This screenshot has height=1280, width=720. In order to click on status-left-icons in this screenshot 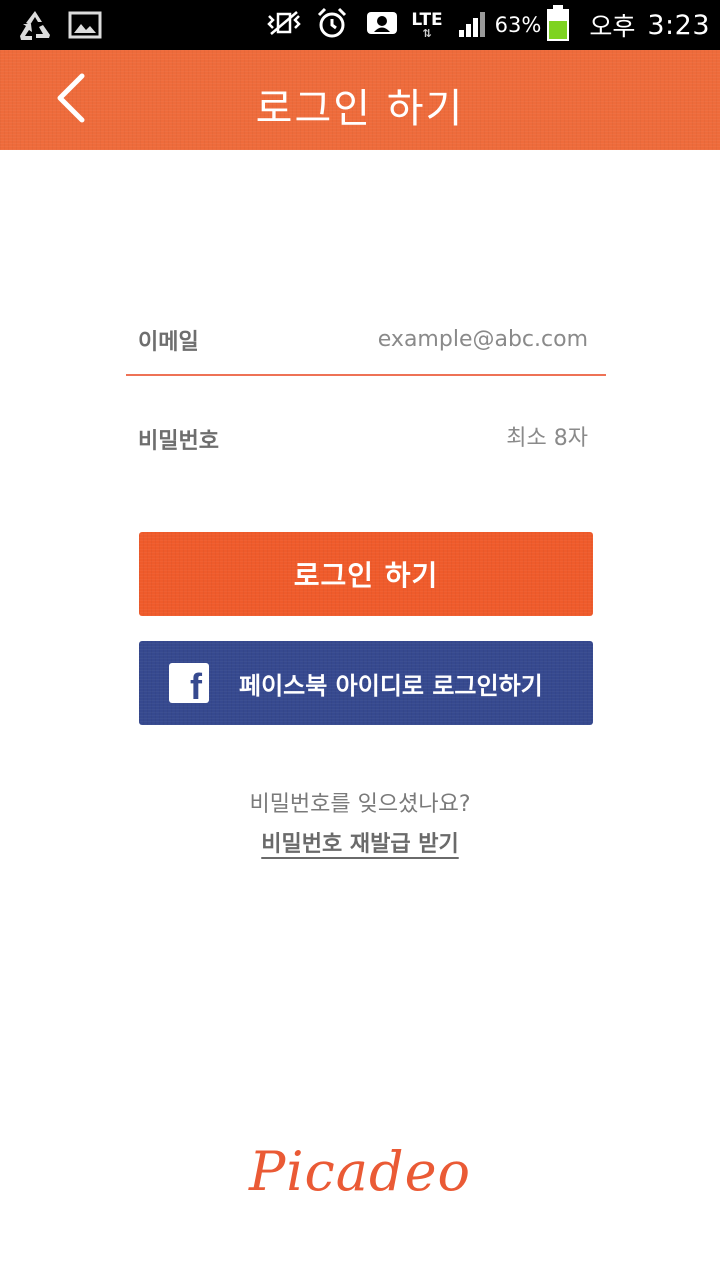, I will do `click(59, 27)`.